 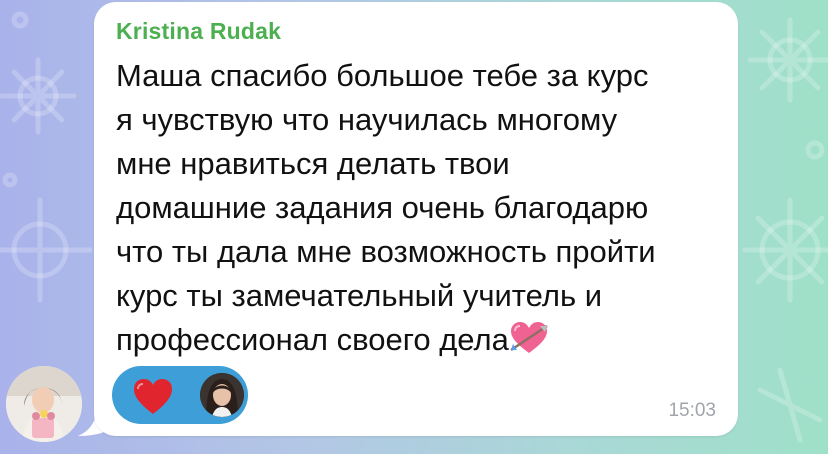 I want to click on heart-with-arrow-icon, so click(x=529, y=337).